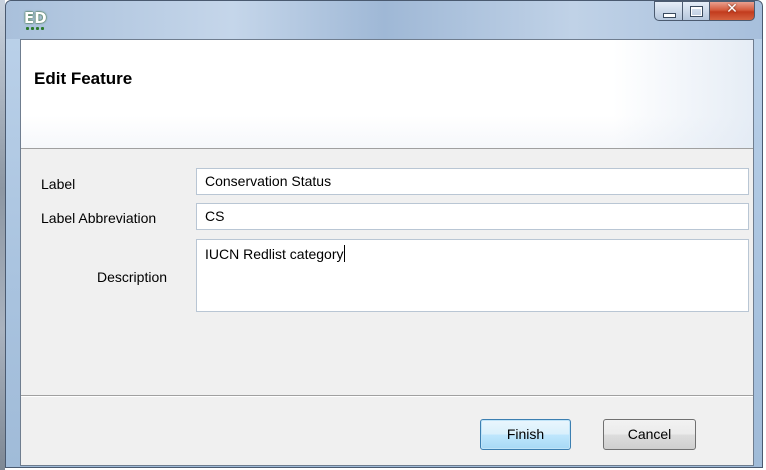  What do you see at coordinates (83, 78) in the screenshot?
I see `page-title: Edit Feature` at bounding box center [83, 78].